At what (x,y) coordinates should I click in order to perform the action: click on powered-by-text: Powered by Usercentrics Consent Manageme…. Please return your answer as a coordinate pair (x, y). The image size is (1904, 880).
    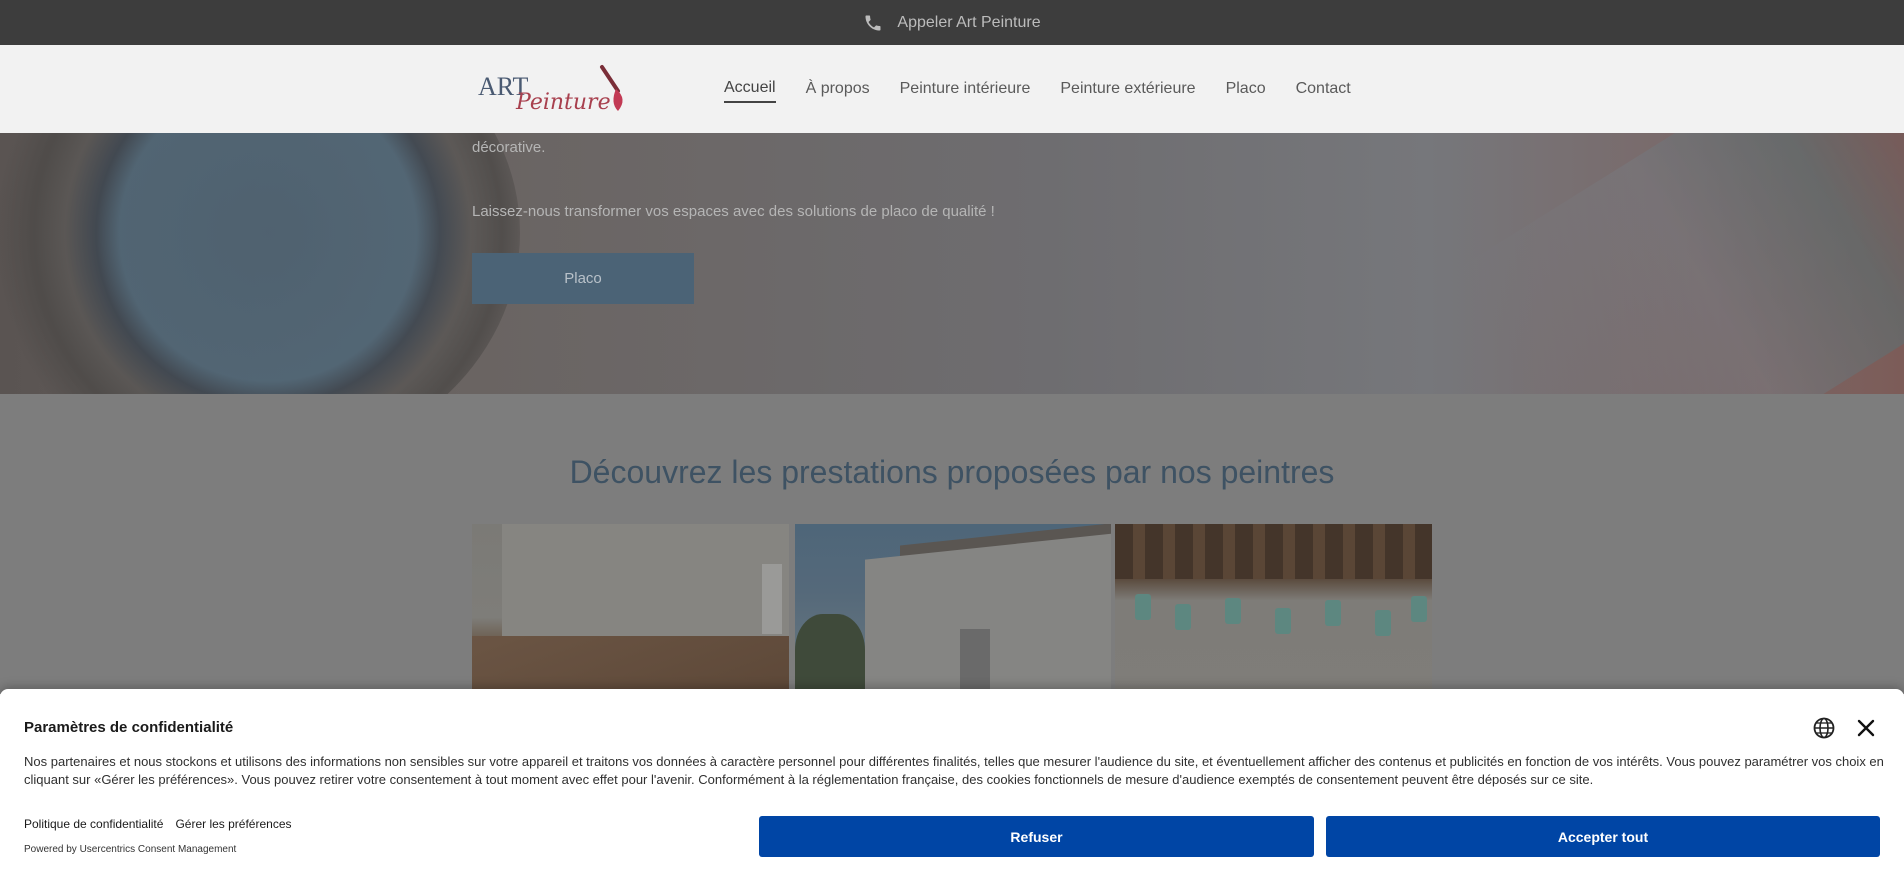
    Looking at the image, I should click on (130, 849).